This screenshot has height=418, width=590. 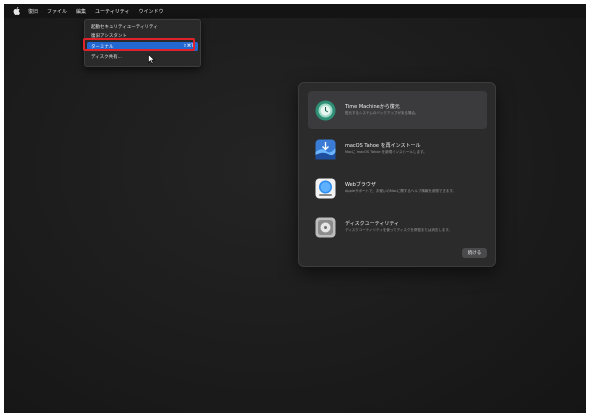 I want to click on safari-icon, so click(x=325, y=188).